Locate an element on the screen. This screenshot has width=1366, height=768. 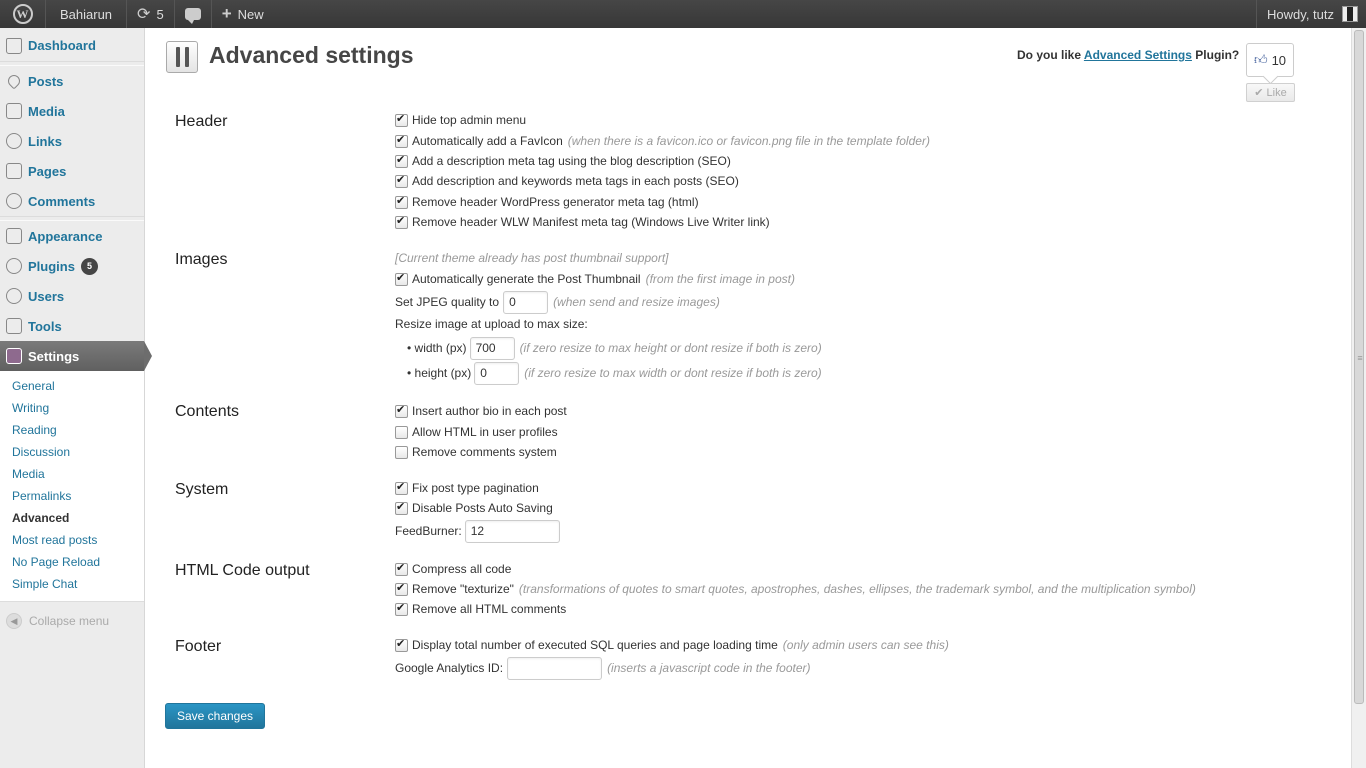
option-label: Disable Posts Auto Saving is located at coordinates (482, 508).